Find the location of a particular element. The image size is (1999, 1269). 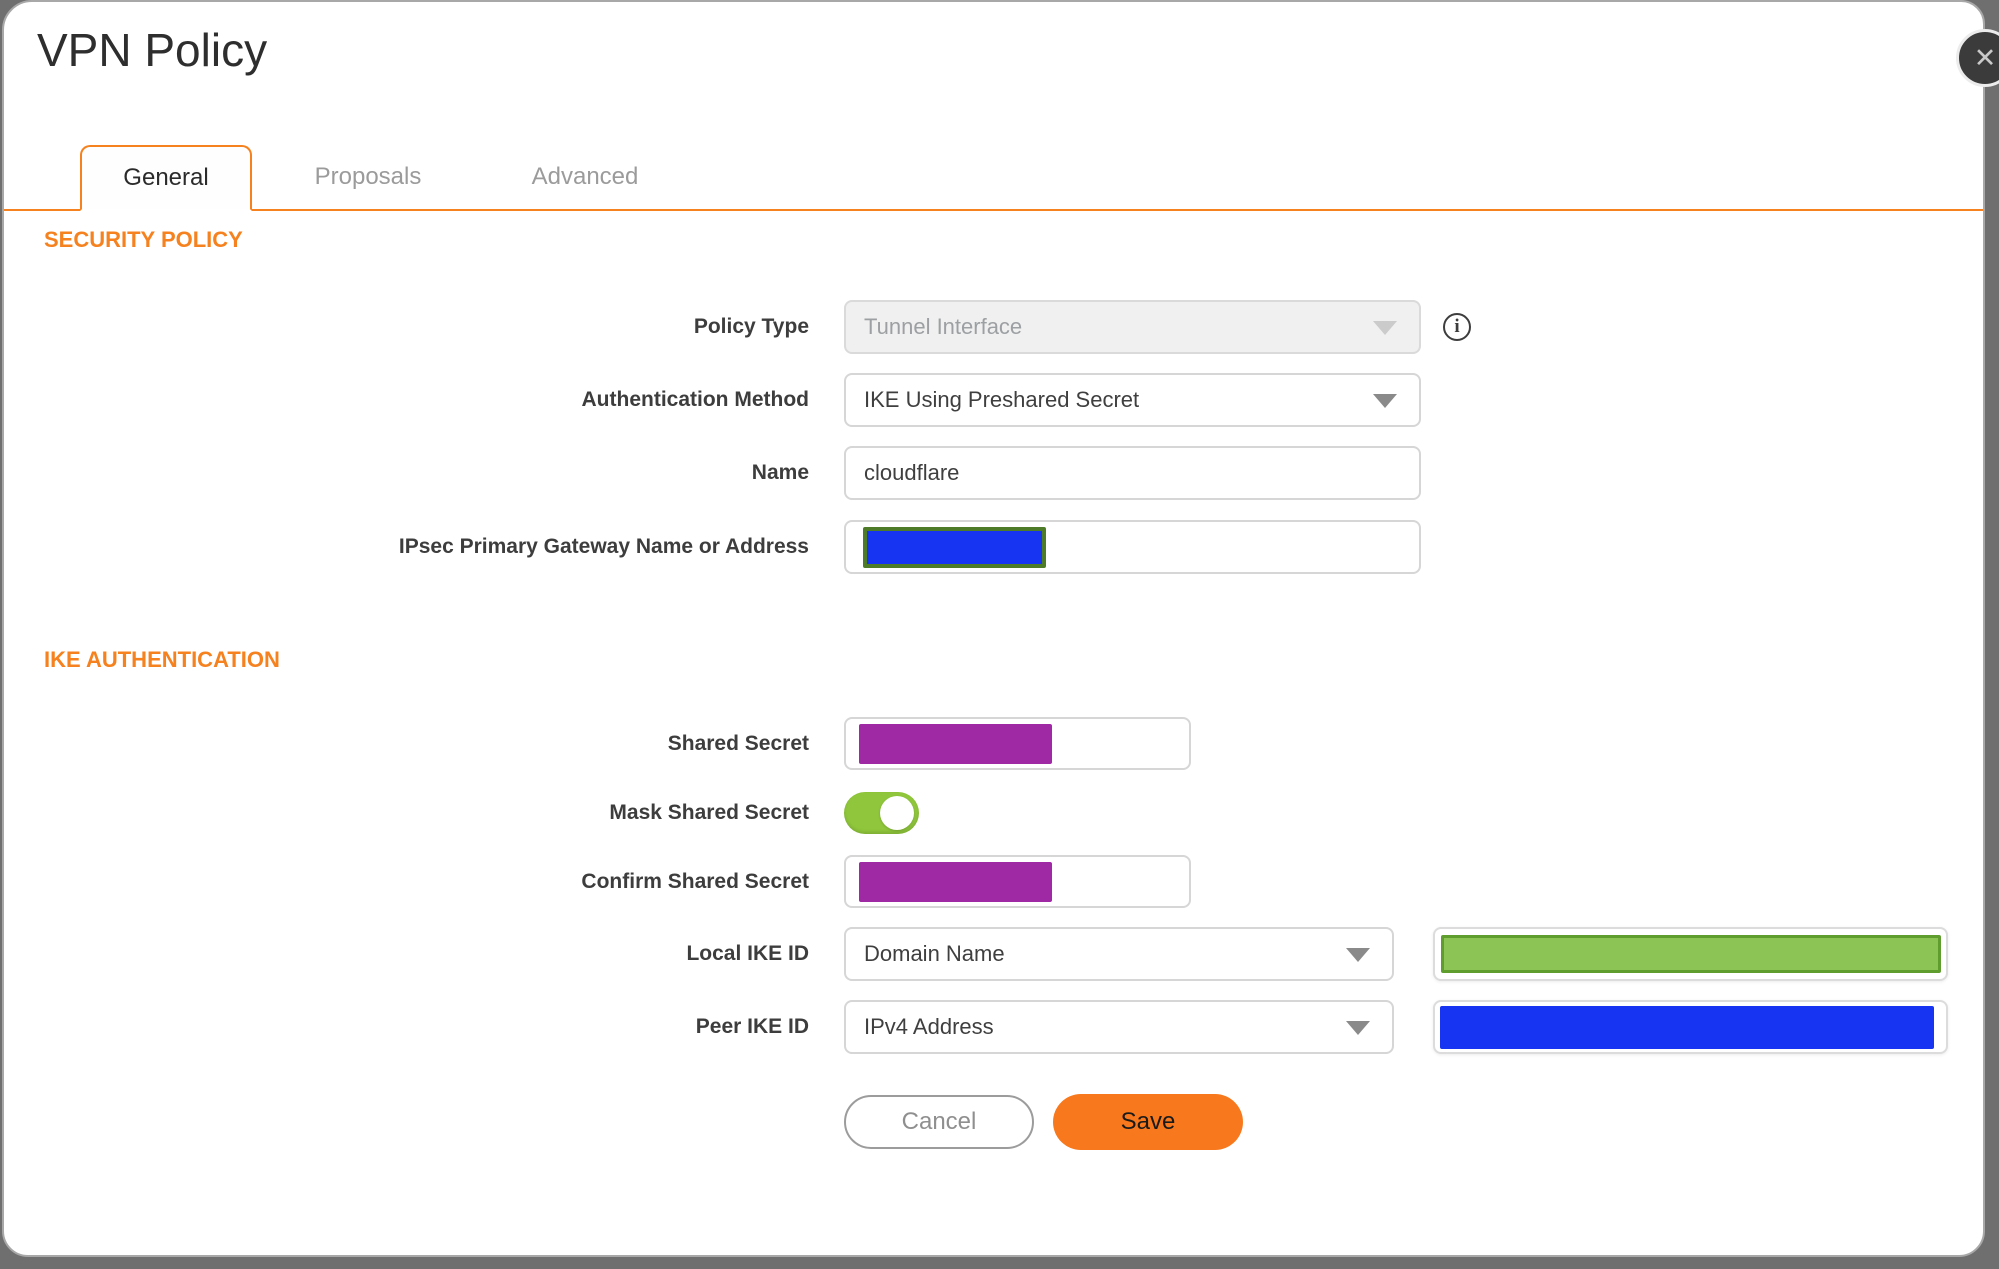

local-ike-id-redacted-value is located at coordinates (1691, 954).